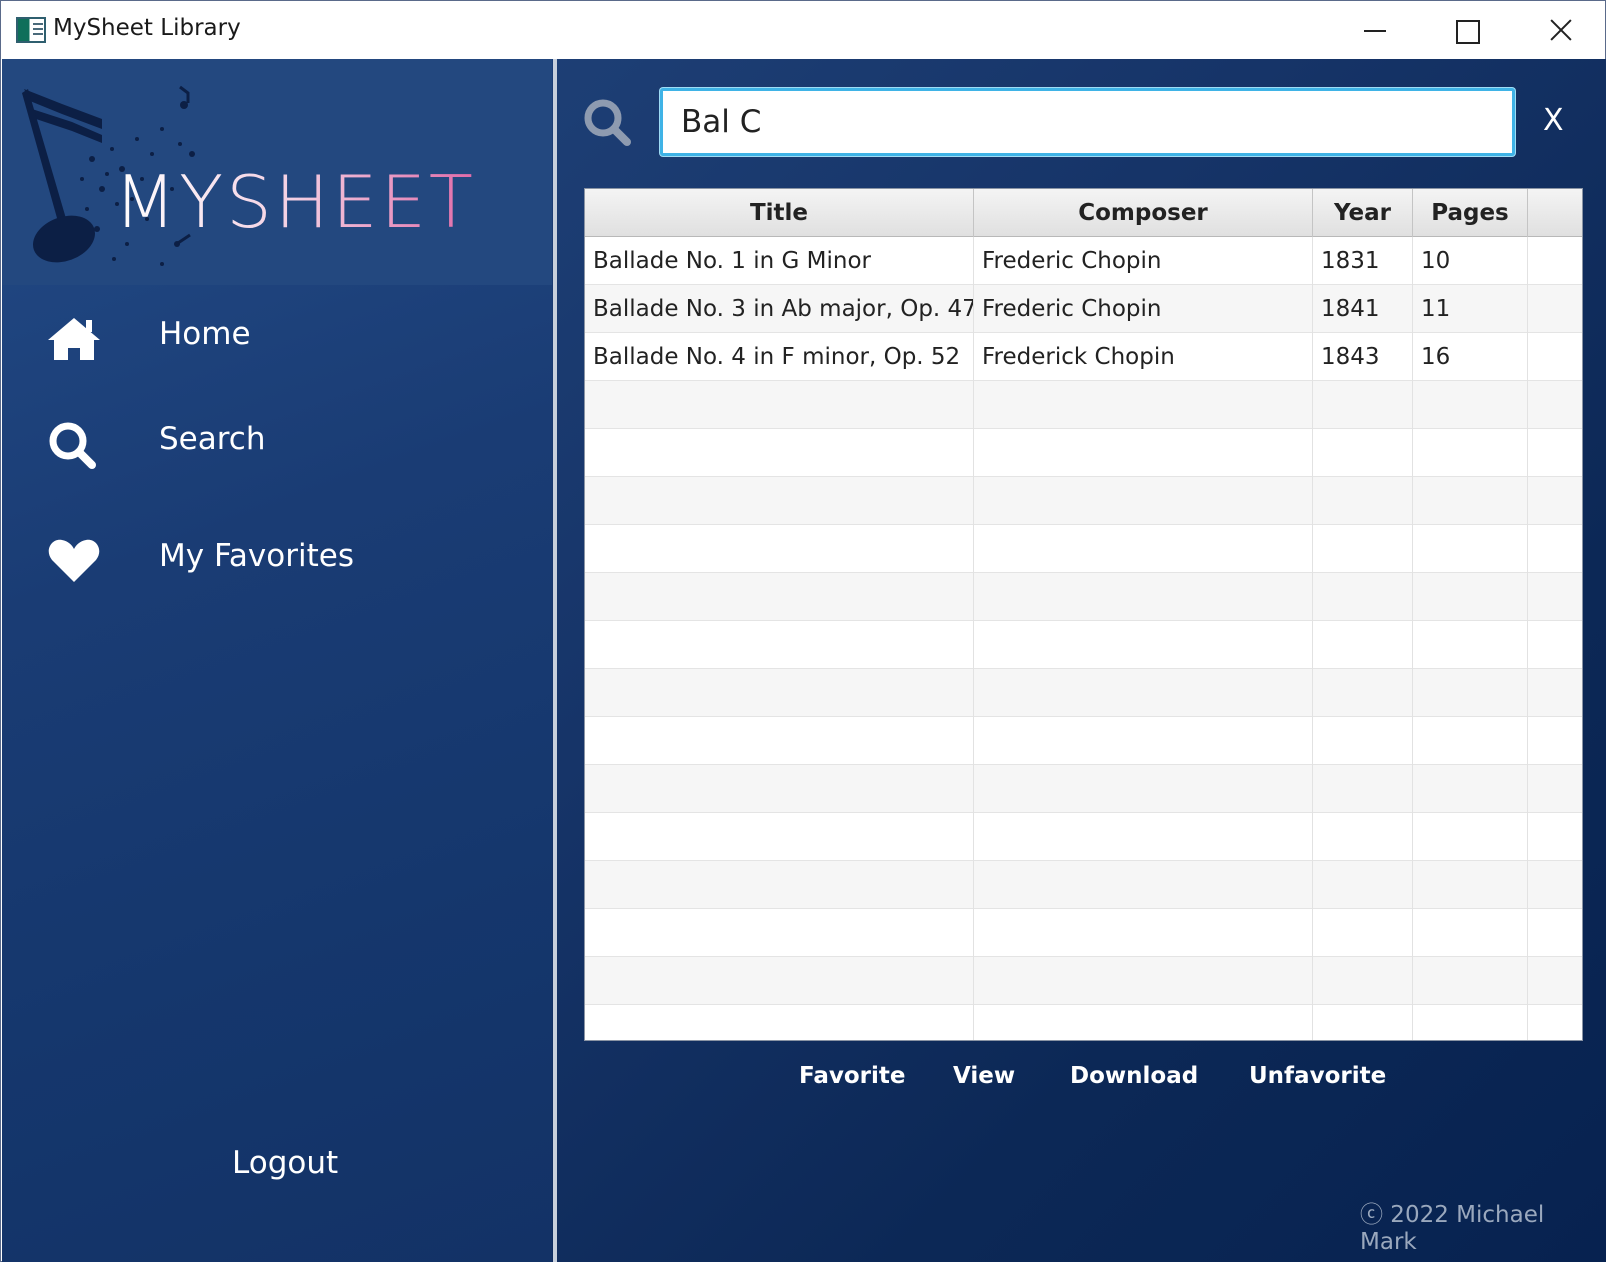 The width and height of the screenshot is (1606, 1262). I want to click on logout-button: Logout, so click(285, 1163).